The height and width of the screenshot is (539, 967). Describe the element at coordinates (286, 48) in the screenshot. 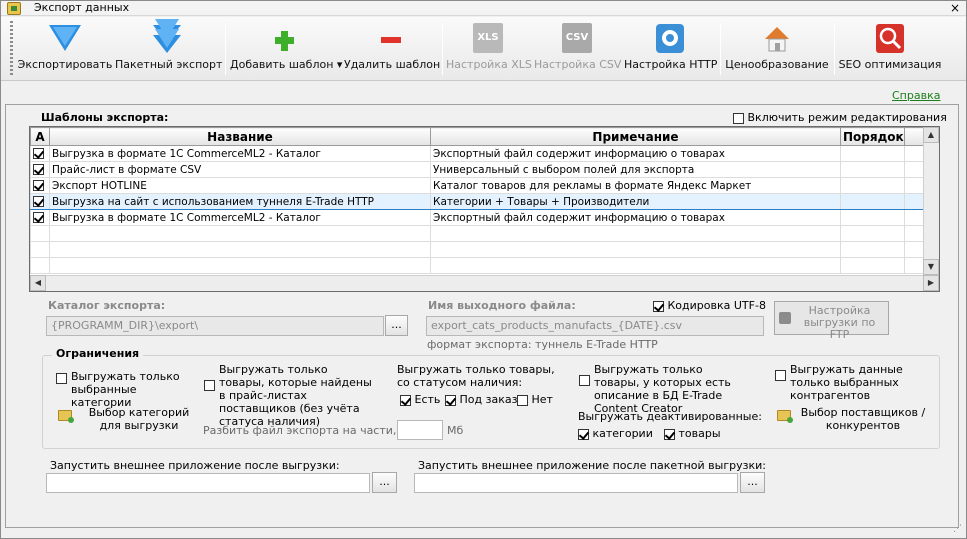

I see `add-template-button: Добавить шаблон ▾` at that location.